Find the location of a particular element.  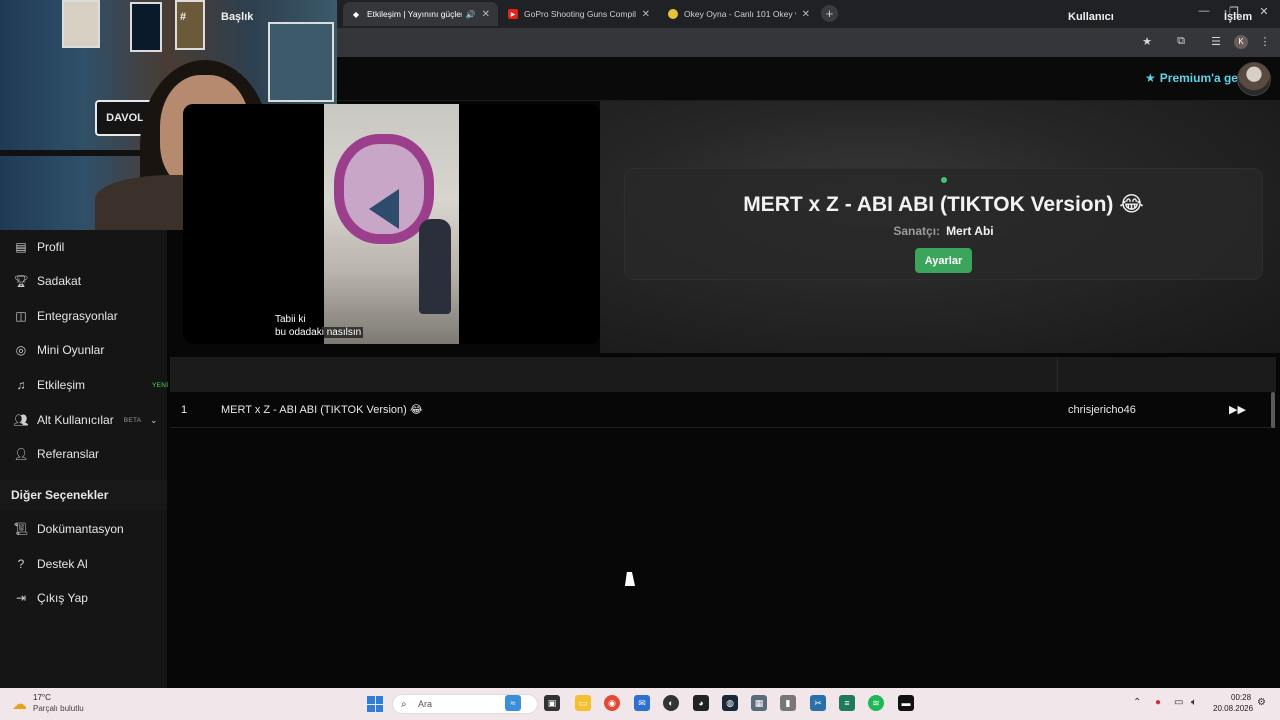

row-index: 1 is located at coordinates (184, 410).